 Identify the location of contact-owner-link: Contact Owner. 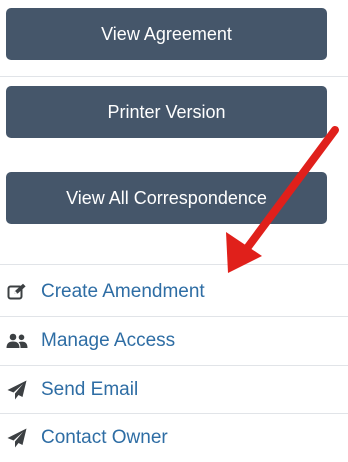
(174, 438).